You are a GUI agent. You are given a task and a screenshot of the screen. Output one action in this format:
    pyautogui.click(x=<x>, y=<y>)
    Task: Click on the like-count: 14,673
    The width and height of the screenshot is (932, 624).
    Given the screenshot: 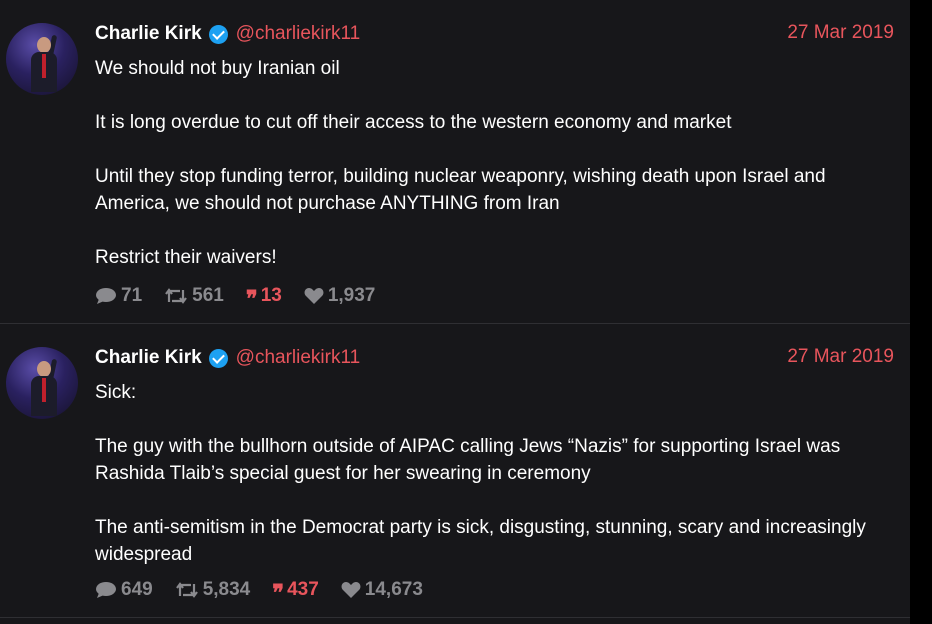 What is the action you would take?
    pyautogui.click(x=393, y=589)
    